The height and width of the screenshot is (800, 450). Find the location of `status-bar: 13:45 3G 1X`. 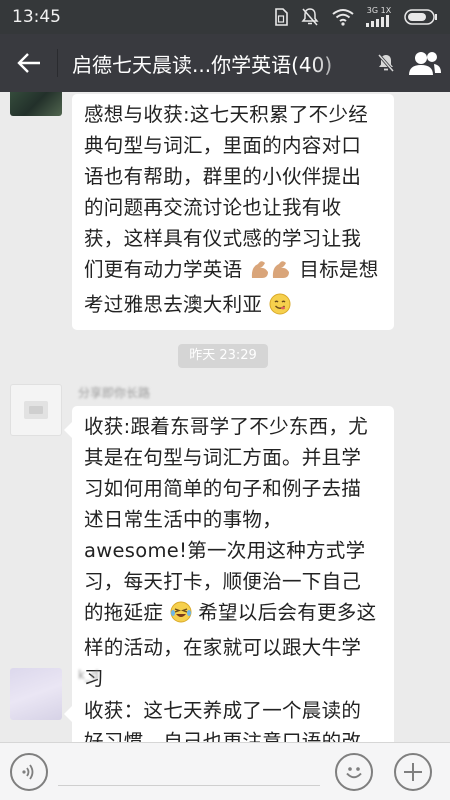

status-bar: 13:45 3G 1X is located at coordinates (225, 17).